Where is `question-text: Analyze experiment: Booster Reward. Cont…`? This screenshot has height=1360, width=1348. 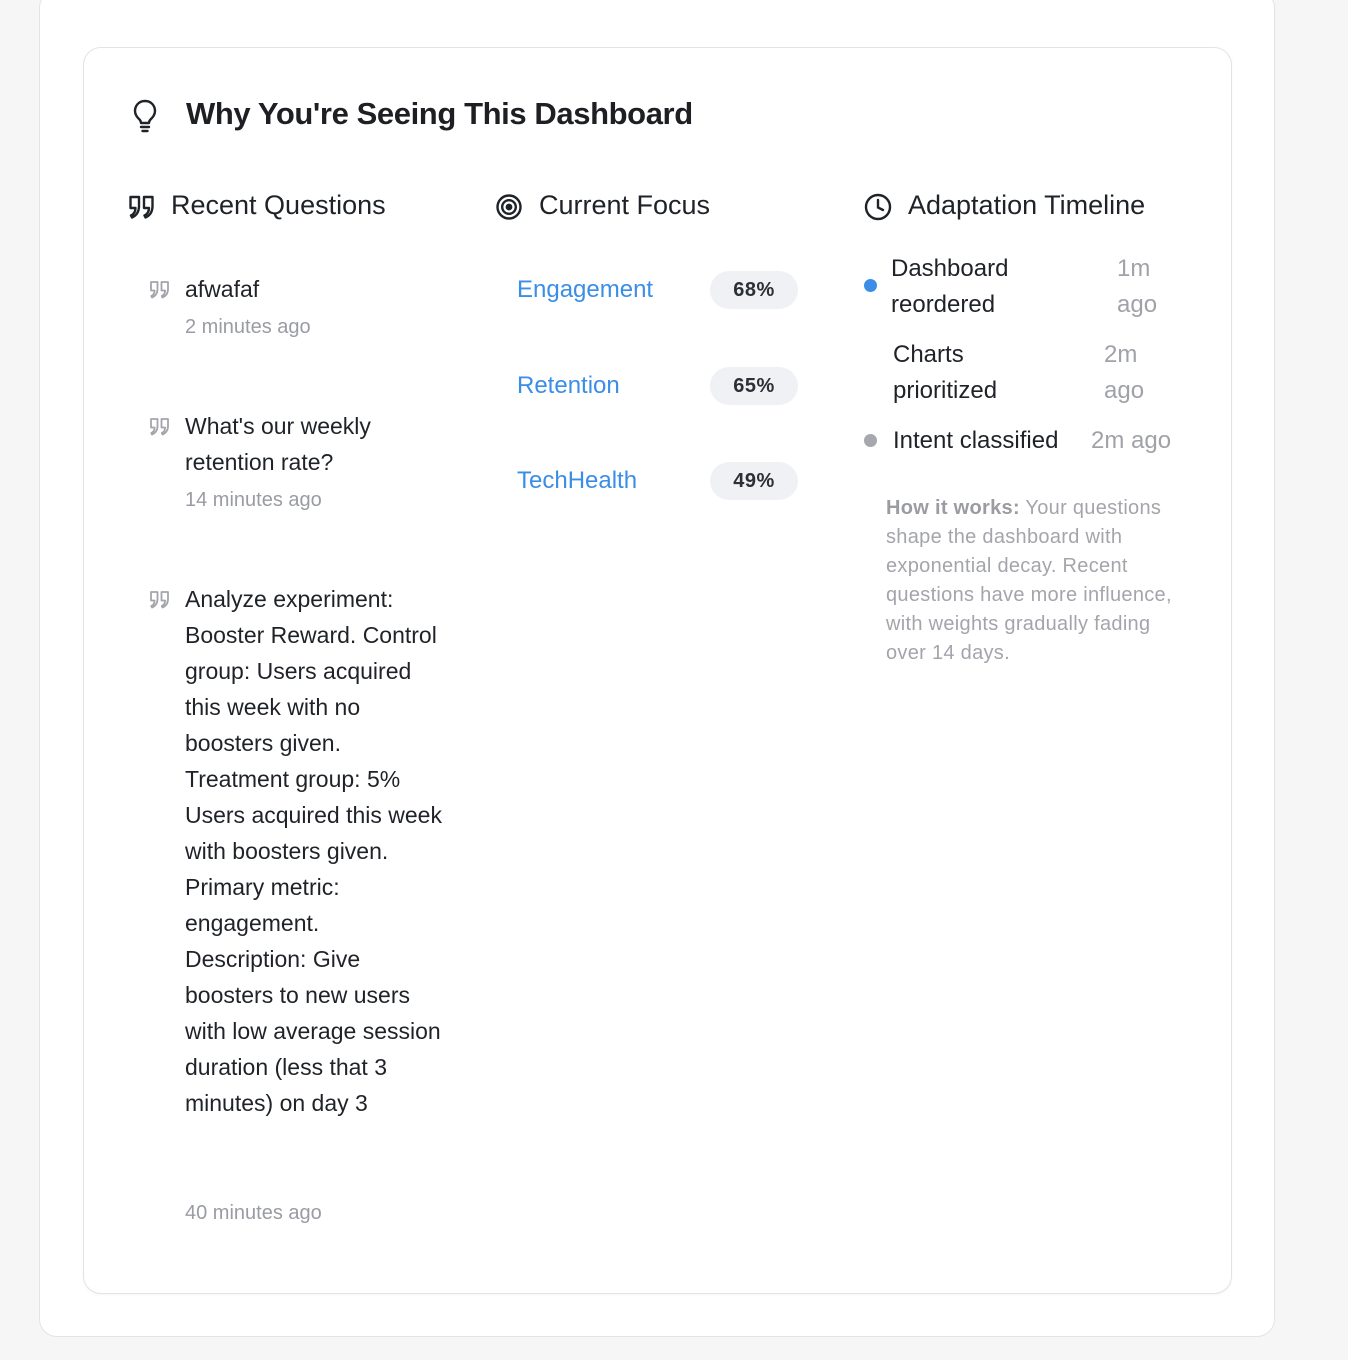
question-text: Analyze experiment: Booster Reward. Cont… is located at coordinates (313, 851).